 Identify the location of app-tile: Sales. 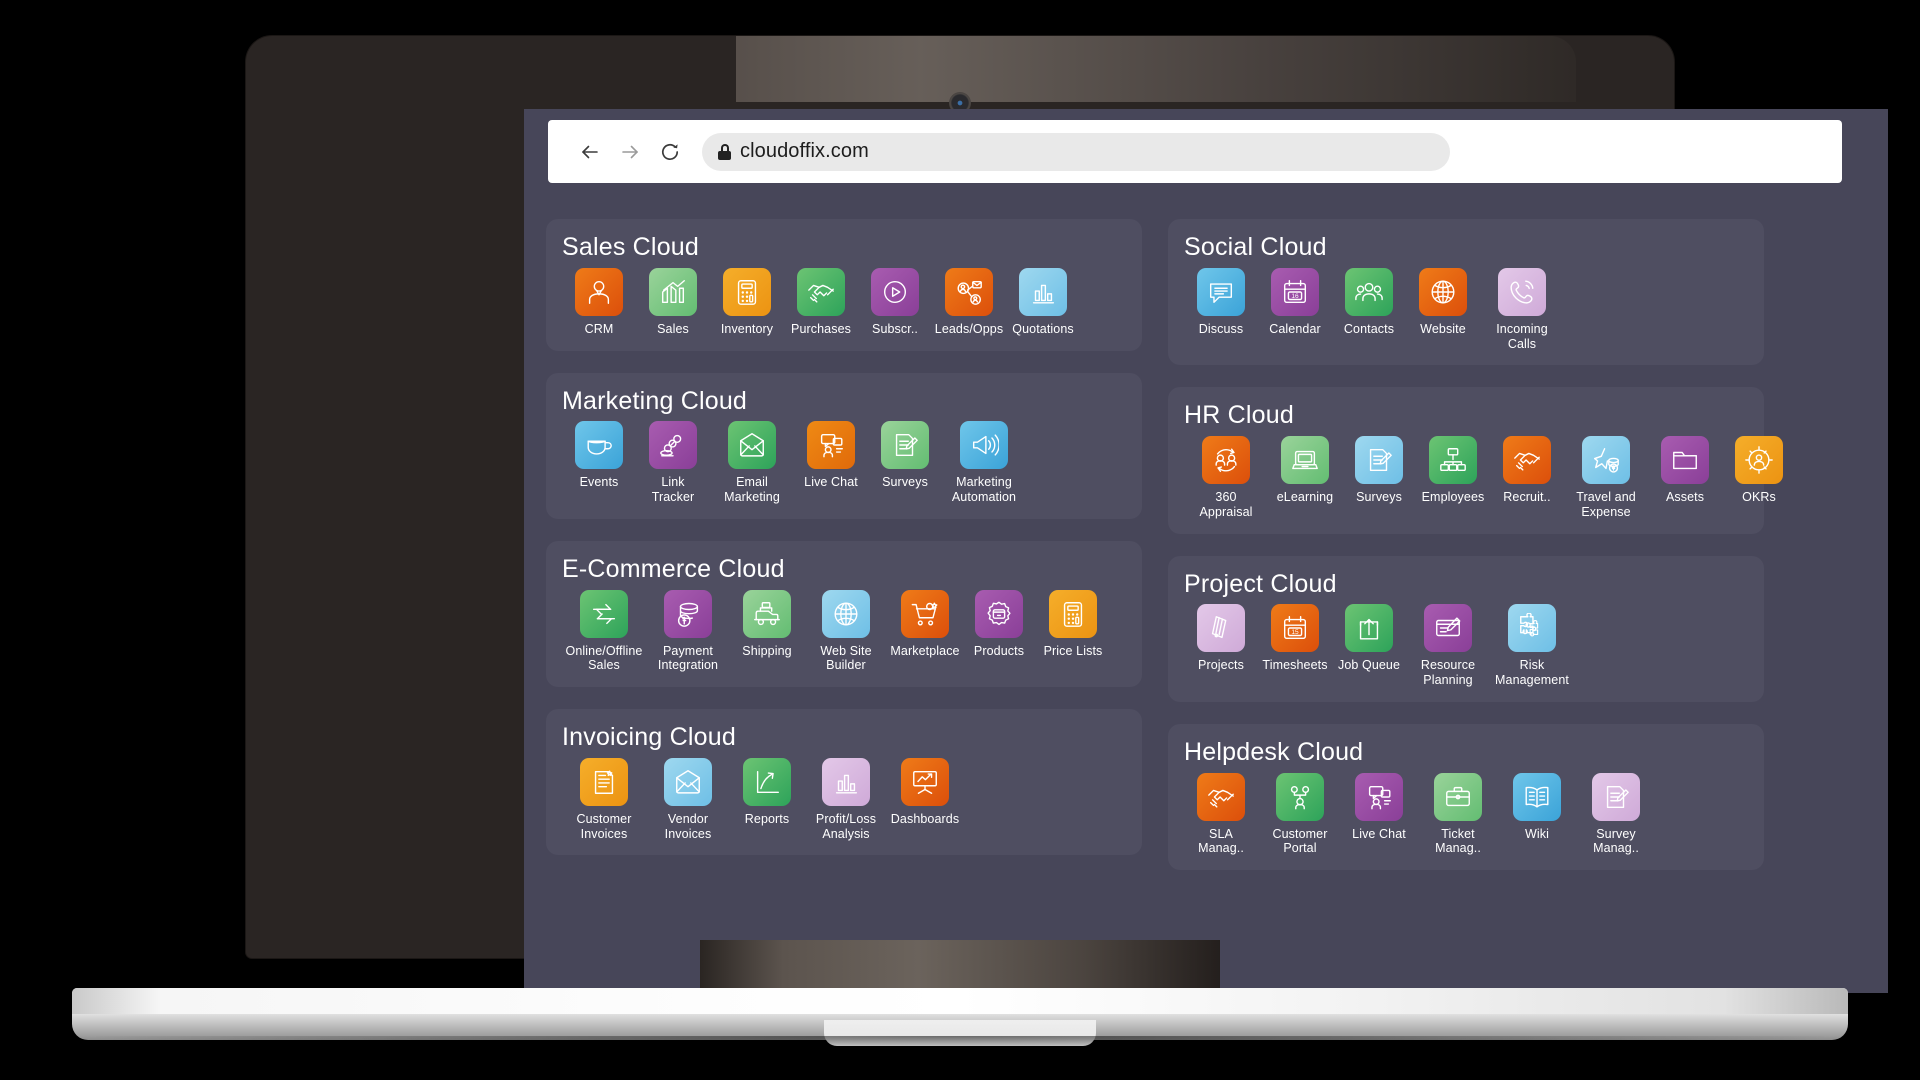
(673, 302).